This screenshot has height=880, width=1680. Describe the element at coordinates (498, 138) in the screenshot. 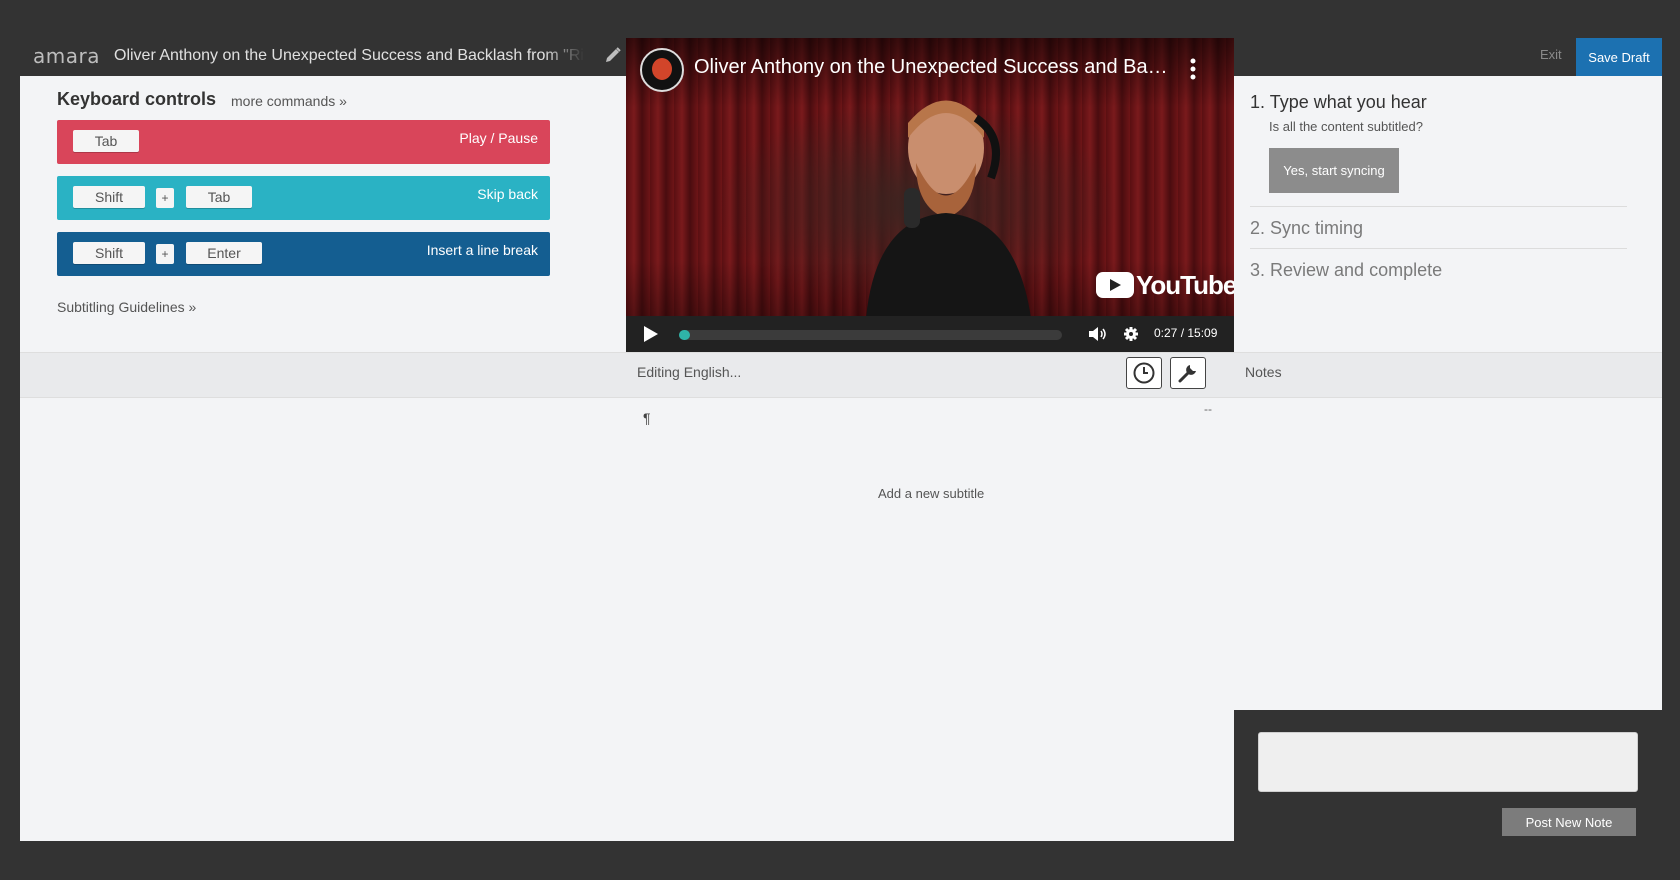

I see `shortcut-action: Play / Pause` at that location.